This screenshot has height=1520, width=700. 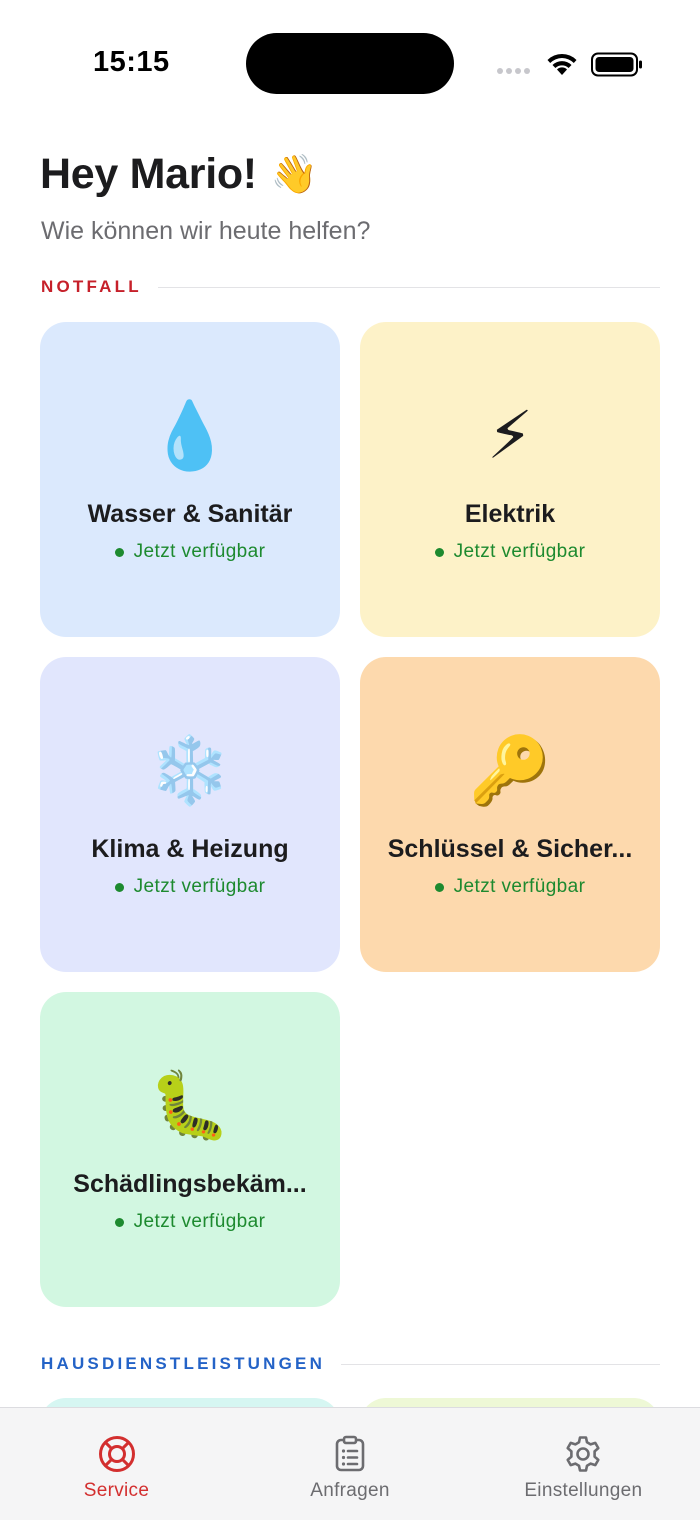 What do you see at coordinates (294, 174) in the screenshot?
I see `waving-hand-icon: 👋` at bounding box center [294, 174].